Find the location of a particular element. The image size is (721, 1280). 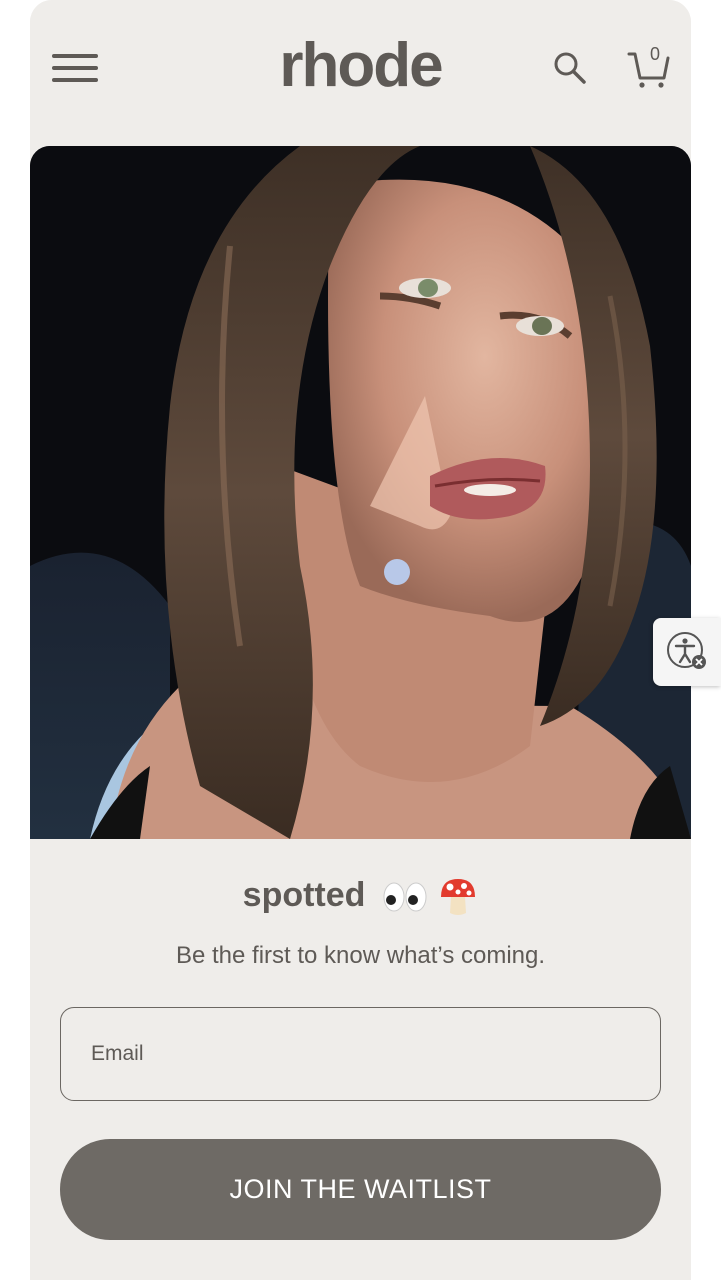

brand-logo: rhode is located at coordinates (360, 66).